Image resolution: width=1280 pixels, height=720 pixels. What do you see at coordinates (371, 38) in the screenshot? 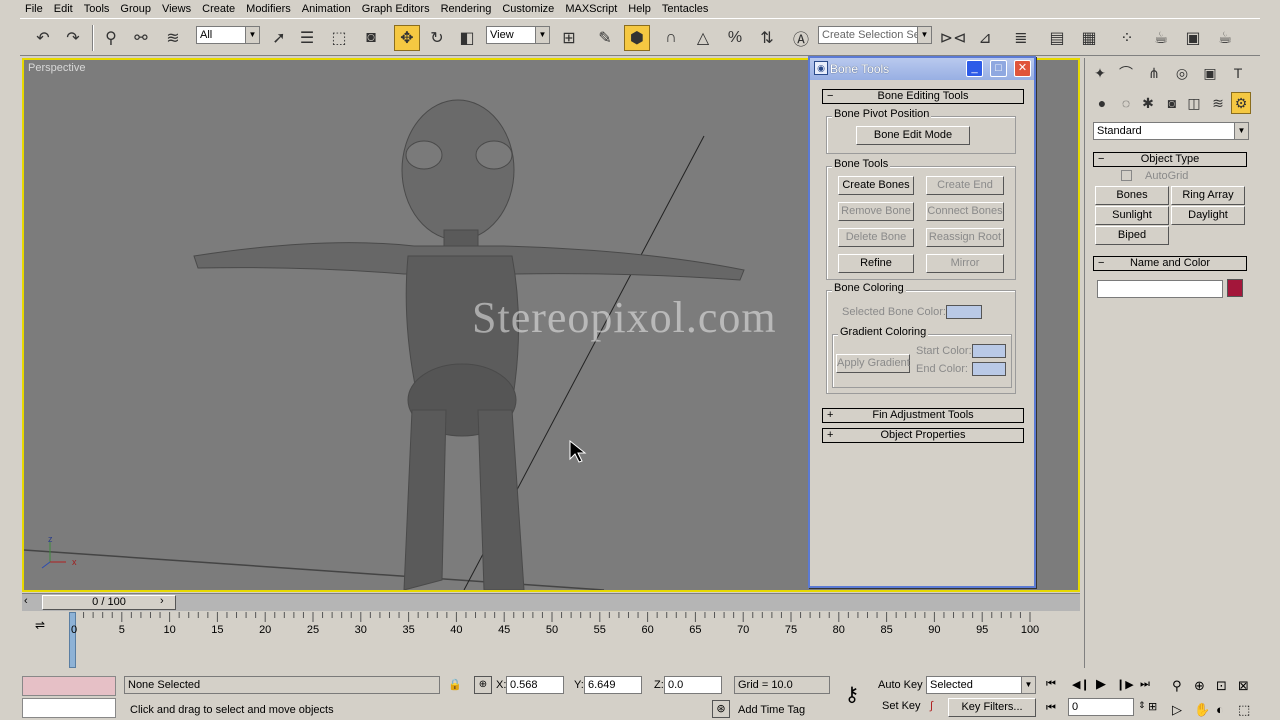
I see `window-crossing-icon: ◙` at bounding box center [371, 38].